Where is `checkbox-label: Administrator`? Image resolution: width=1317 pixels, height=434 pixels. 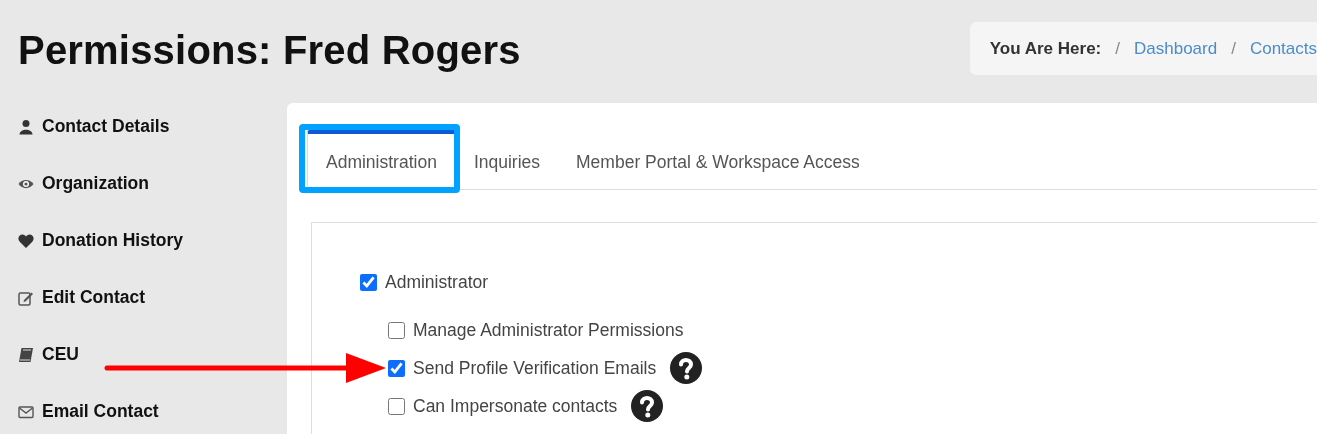
checkbox-label: Administrator is located at coordinates (437, 282).